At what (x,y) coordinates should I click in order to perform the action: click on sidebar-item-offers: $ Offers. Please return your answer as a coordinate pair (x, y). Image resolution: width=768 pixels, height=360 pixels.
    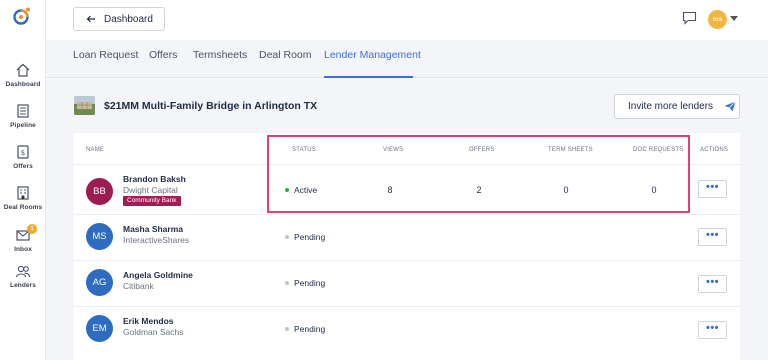
    Looking at the image, I should click on (23, 157).